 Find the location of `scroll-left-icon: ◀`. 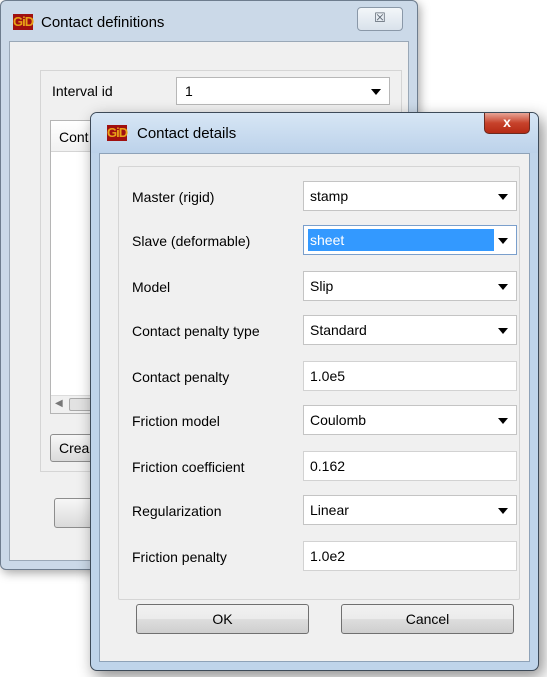

scroll-left-icon: ◀ is located at coordinates (59, 403).